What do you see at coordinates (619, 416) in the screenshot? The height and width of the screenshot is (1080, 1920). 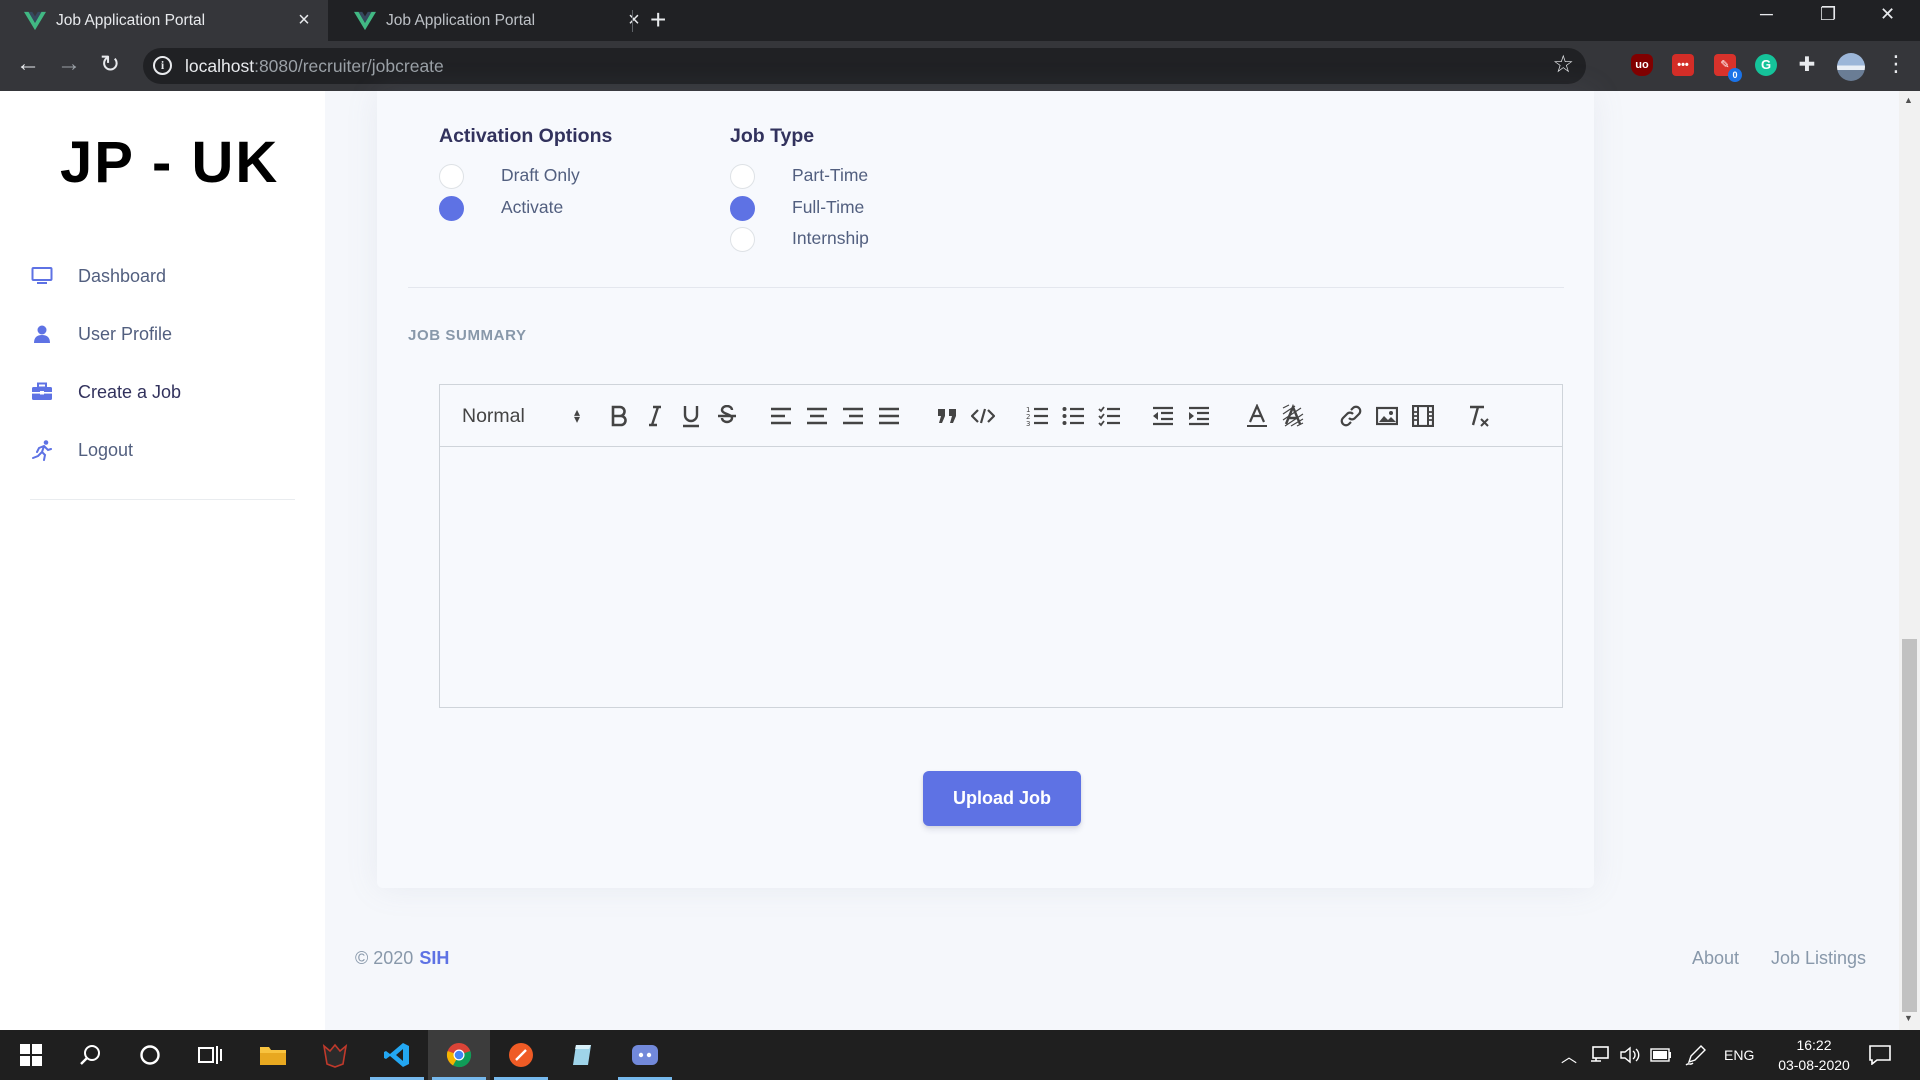 I see `bold-icon` at bounding box center [619, 416].